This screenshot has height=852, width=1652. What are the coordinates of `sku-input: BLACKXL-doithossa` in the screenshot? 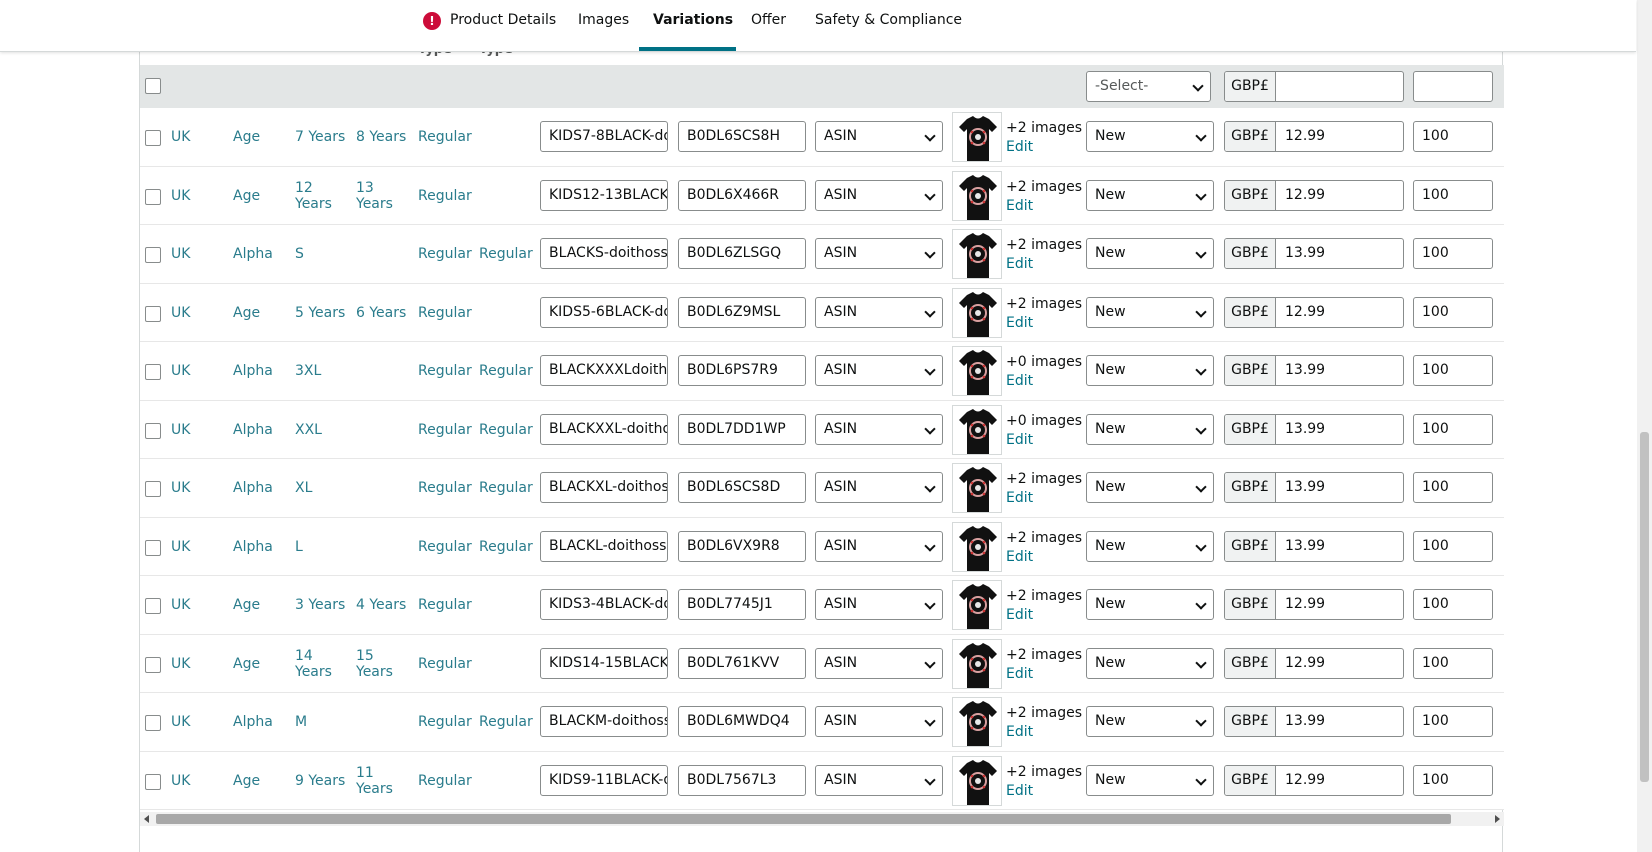 It's located at (604, 487).